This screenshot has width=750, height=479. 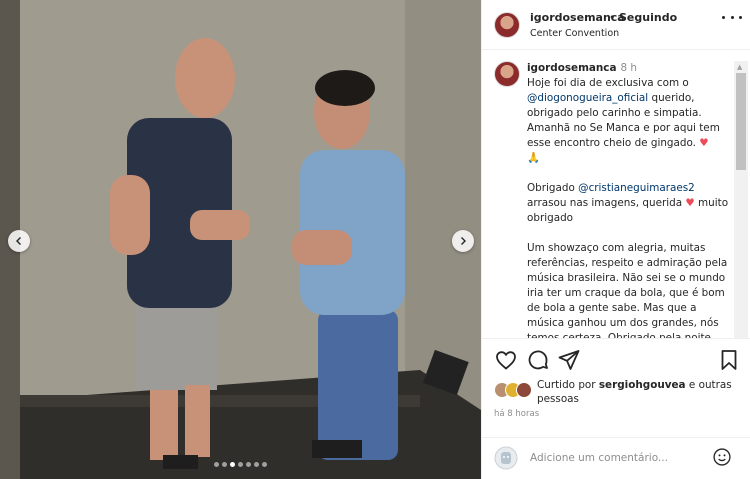 I want to click on chevron-left-icon, so click(x=18, y=241).